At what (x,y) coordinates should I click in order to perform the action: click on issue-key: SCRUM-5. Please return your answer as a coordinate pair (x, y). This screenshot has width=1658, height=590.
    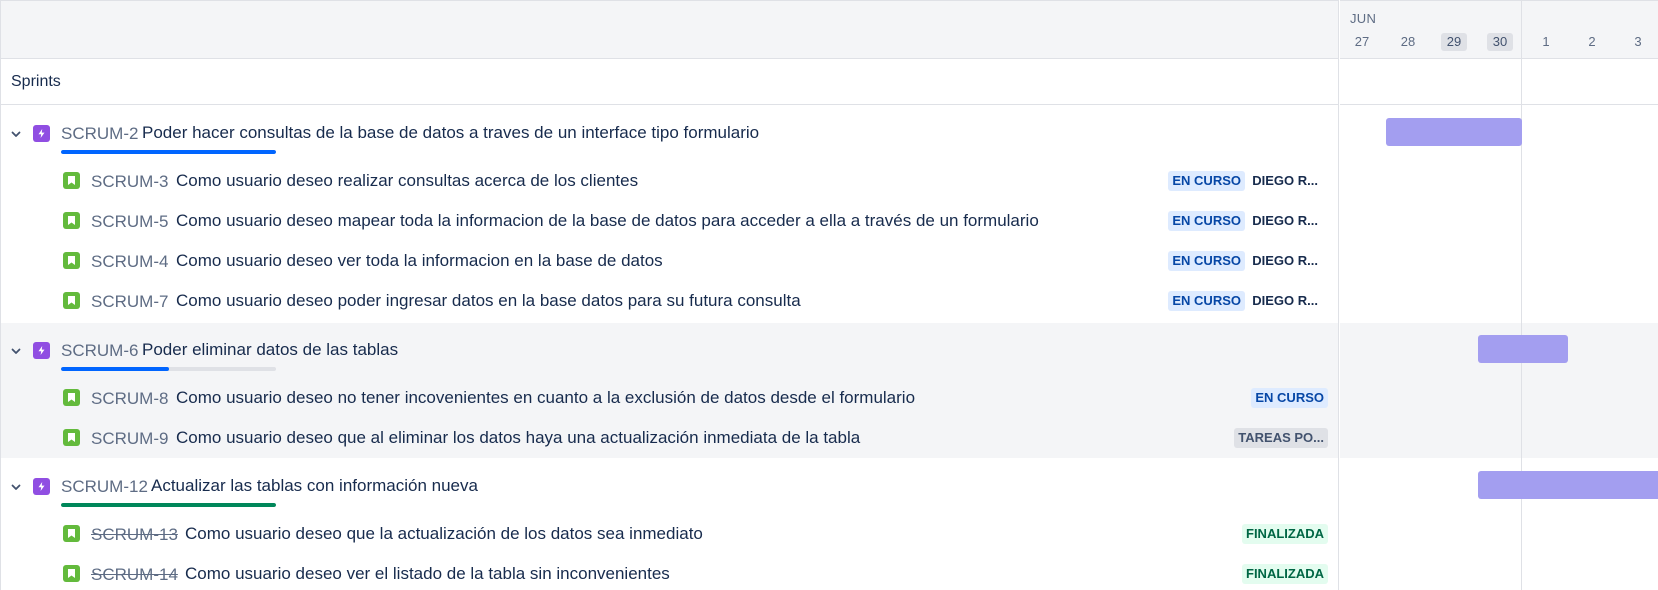
    Looking at the image, I should click on (129, 222).